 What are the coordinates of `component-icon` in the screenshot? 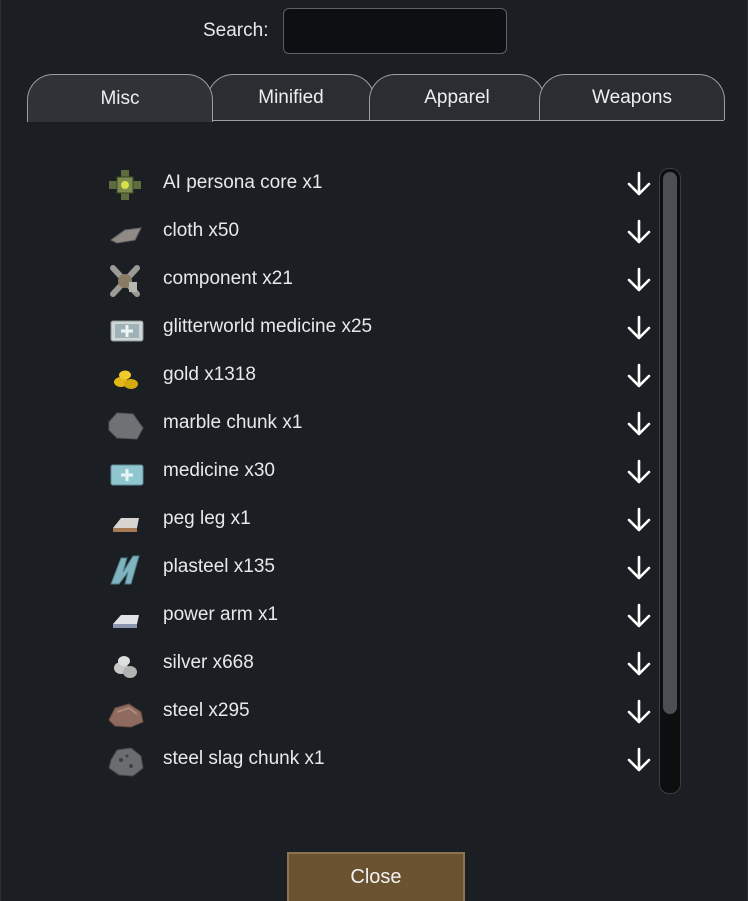 It's located at (125, 281).